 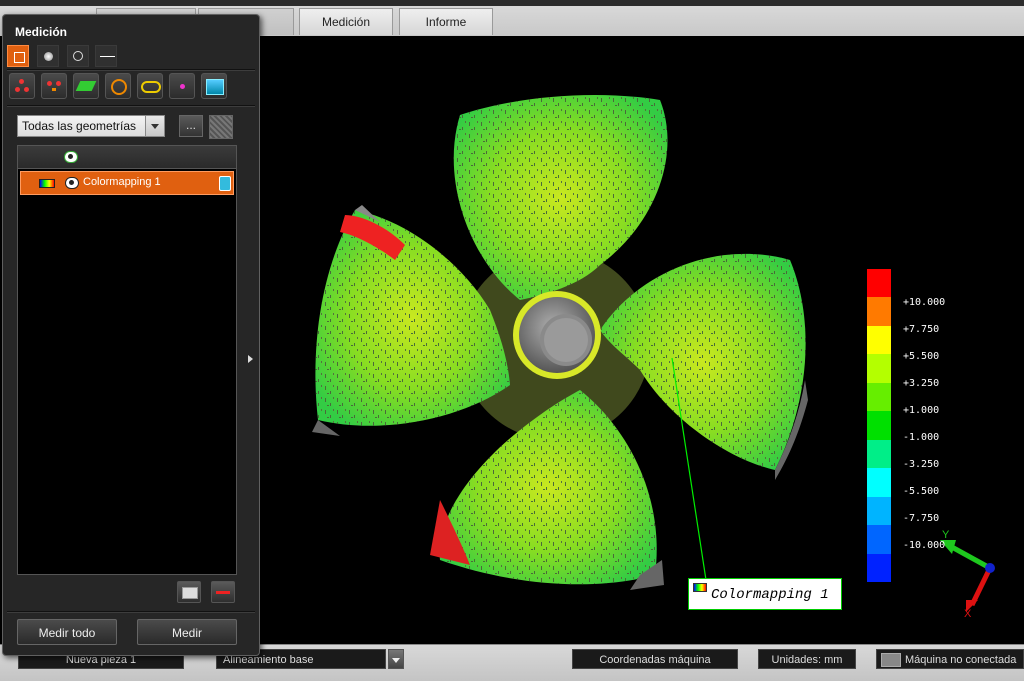 I want to click on legend-tick: +10.000, so click(x=924, y=302).